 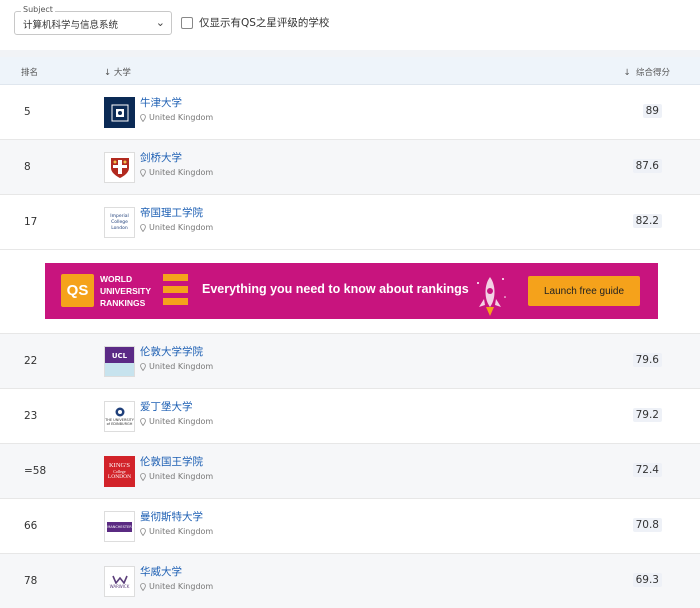 What do you see at coordinates (161, 571) in the screenshot?
I see `university-name-link: 华威大学` at bounding box center [161, 571].